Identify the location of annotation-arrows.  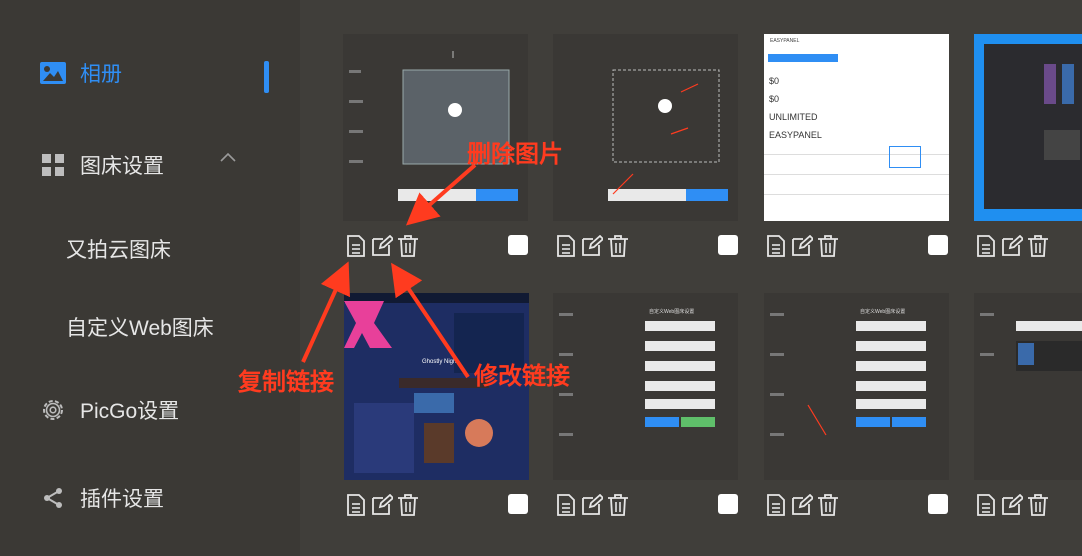
(389, 271).